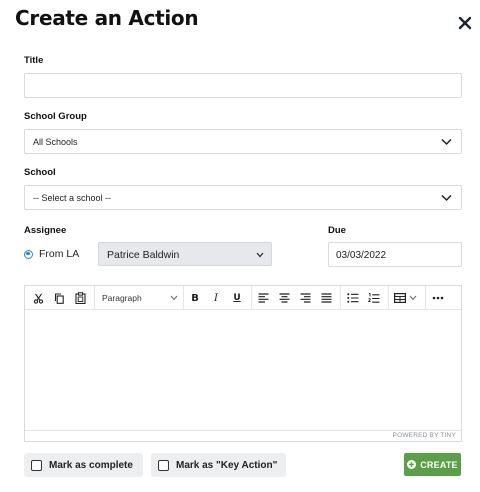 The image size is (480, 492). What do you see at coordinates (55, 116) in the screenshot?
I see `school-group-label: School Group` at bounding box center [55, 116].